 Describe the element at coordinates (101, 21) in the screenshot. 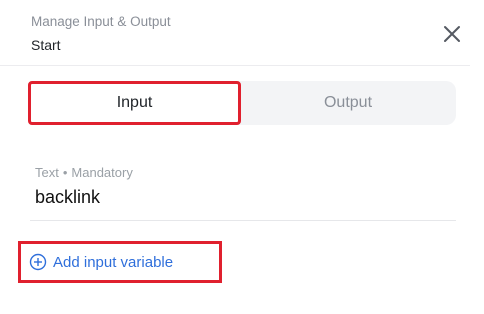

I see `panel-subtitle: Manage Input & Output` at that location.